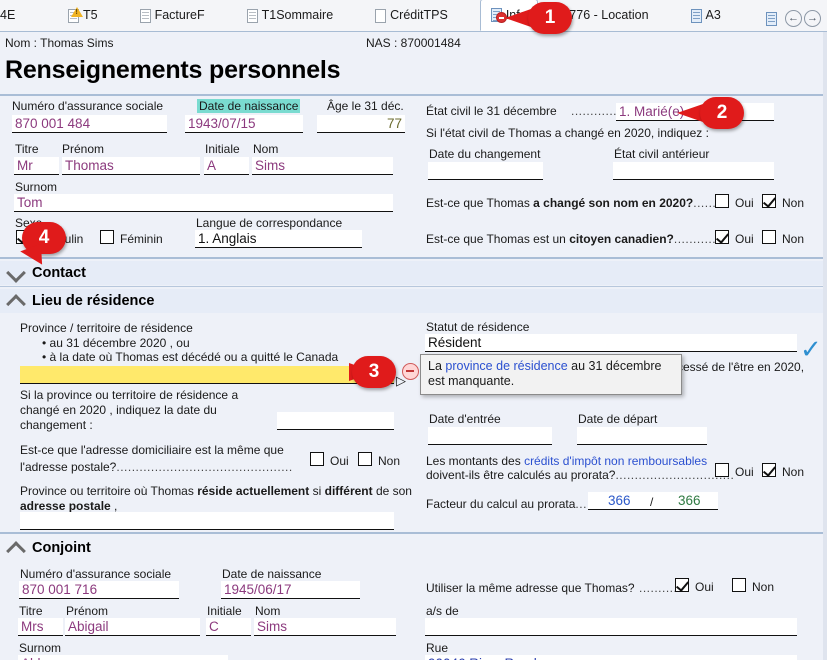  I want to click on spouse-firstname-value: Abigail, so click(88, 626).